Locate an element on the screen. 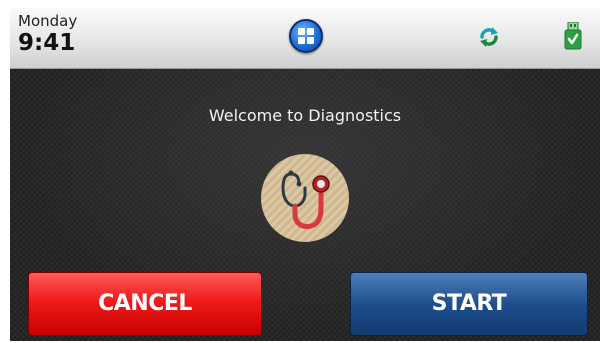  start-button: START is located at coordinates (469, 304).